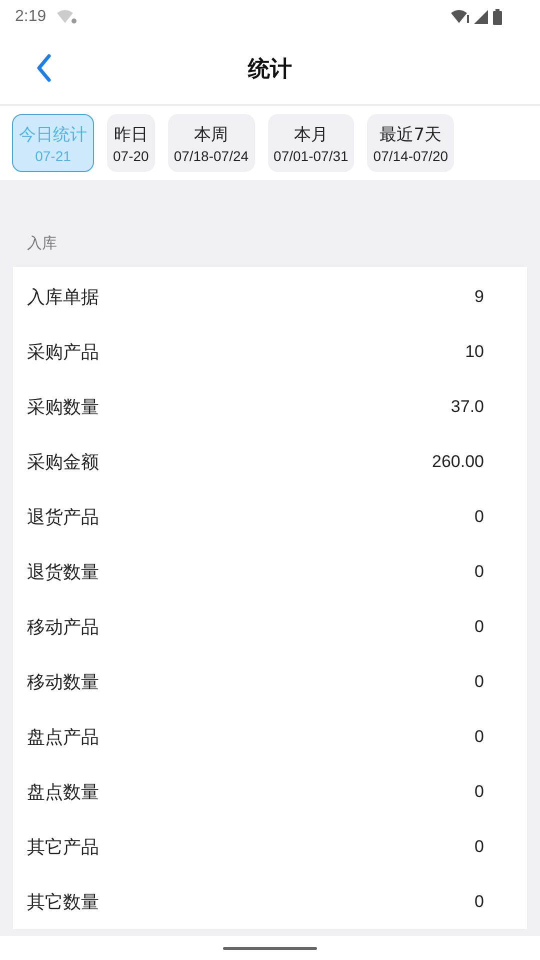 This screenshot has width=540, height=960. What do you see at coordinates (458, 462) in the screenshot?
I see `stat-value: 260.00` at bounding box center [458, 462].